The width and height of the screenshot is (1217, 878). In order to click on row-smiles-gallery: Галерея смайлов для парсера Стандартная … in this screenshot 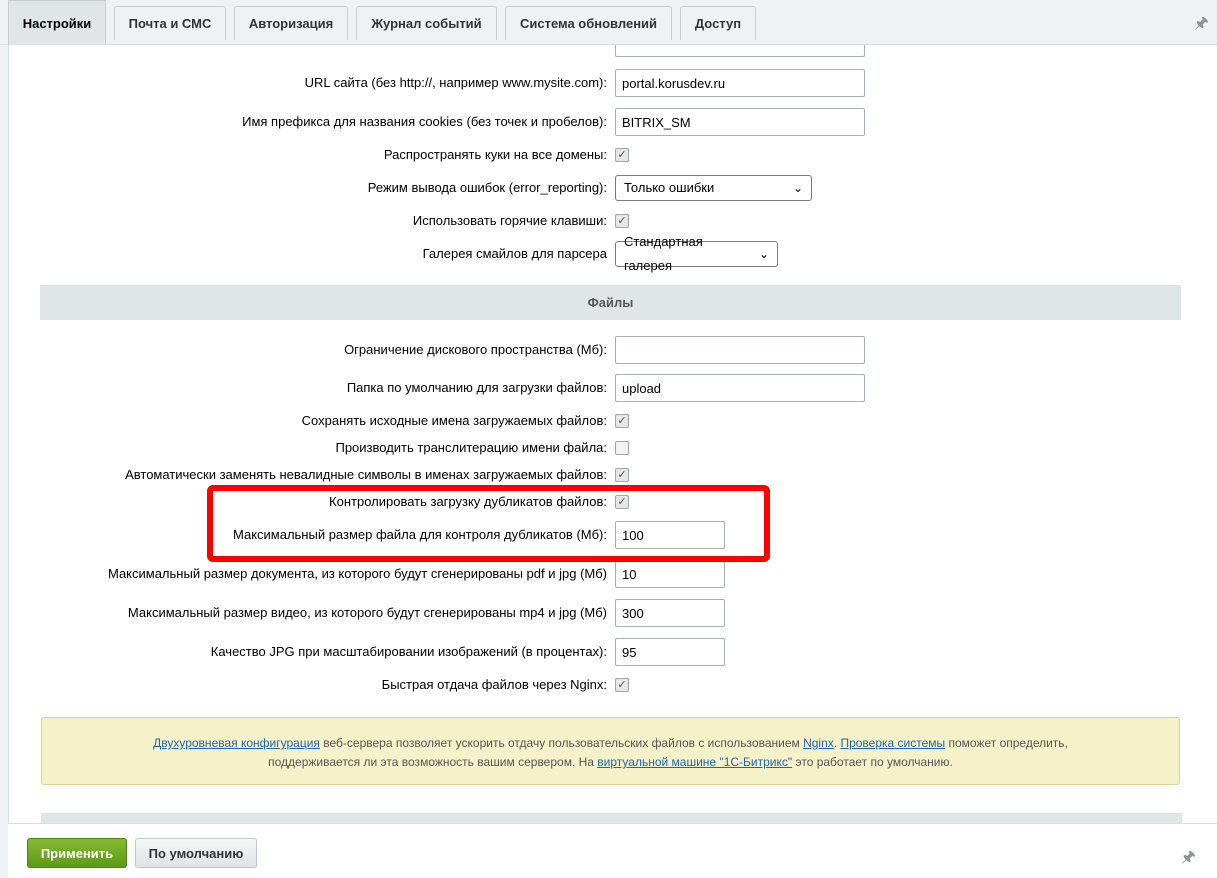, I will do `click(613, 253)`.